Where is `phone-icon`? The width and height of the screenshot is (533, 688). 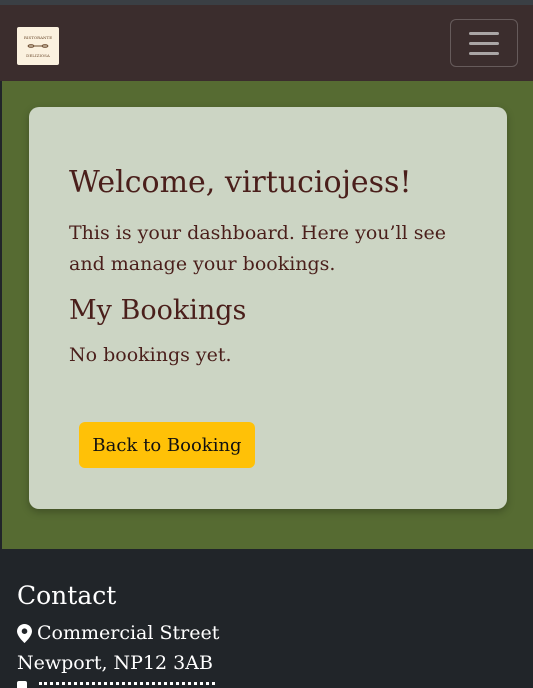 phone-icon is located at coordinates (22, 684).